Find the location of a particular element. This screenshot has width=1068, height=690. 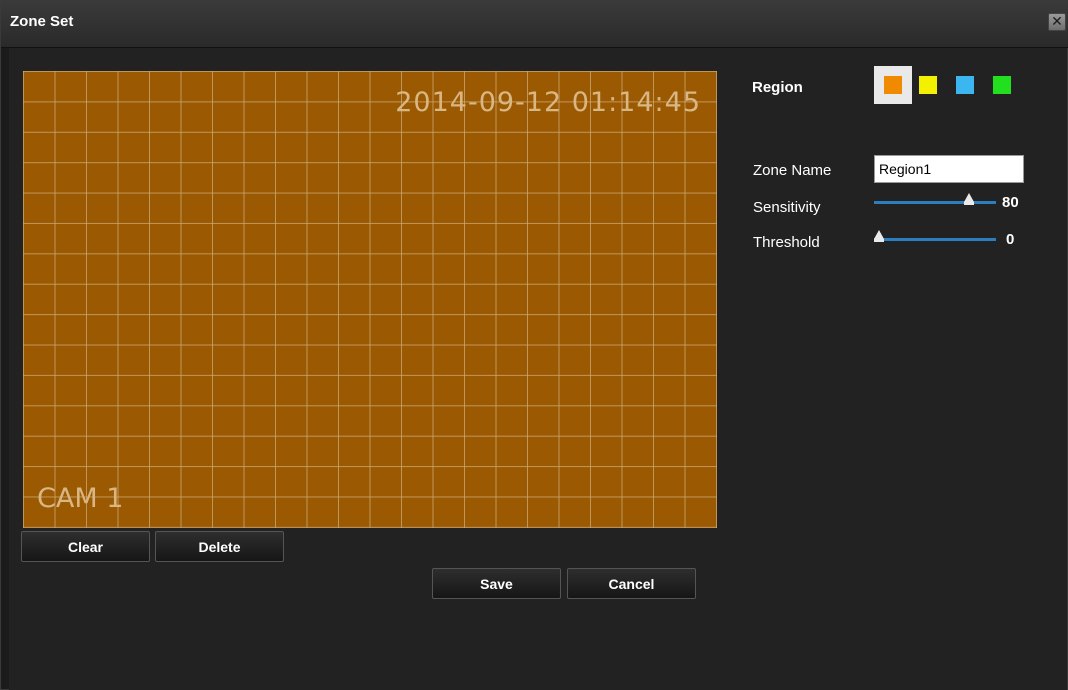

threshold-slider is located at coordinates (935, 239).